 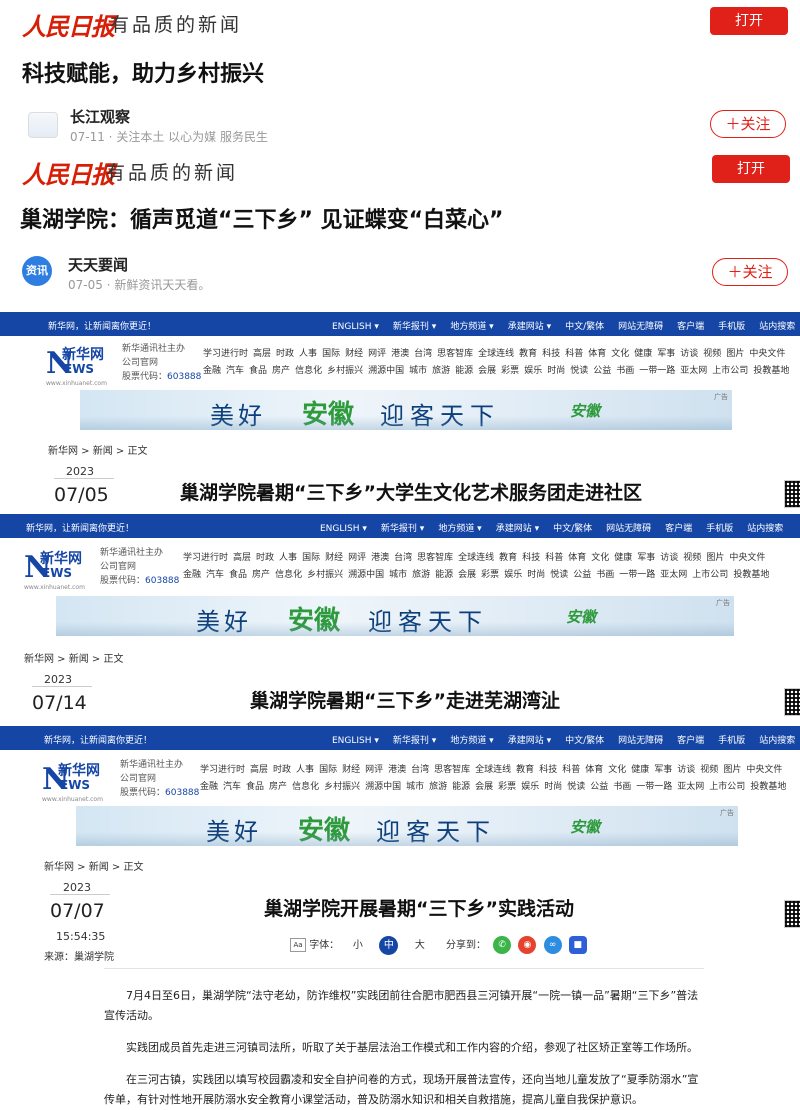 What do you see at coordinates (242, 558) in the screenshot?
I see `channel-link: 高层` at bounding box center [242, 558].